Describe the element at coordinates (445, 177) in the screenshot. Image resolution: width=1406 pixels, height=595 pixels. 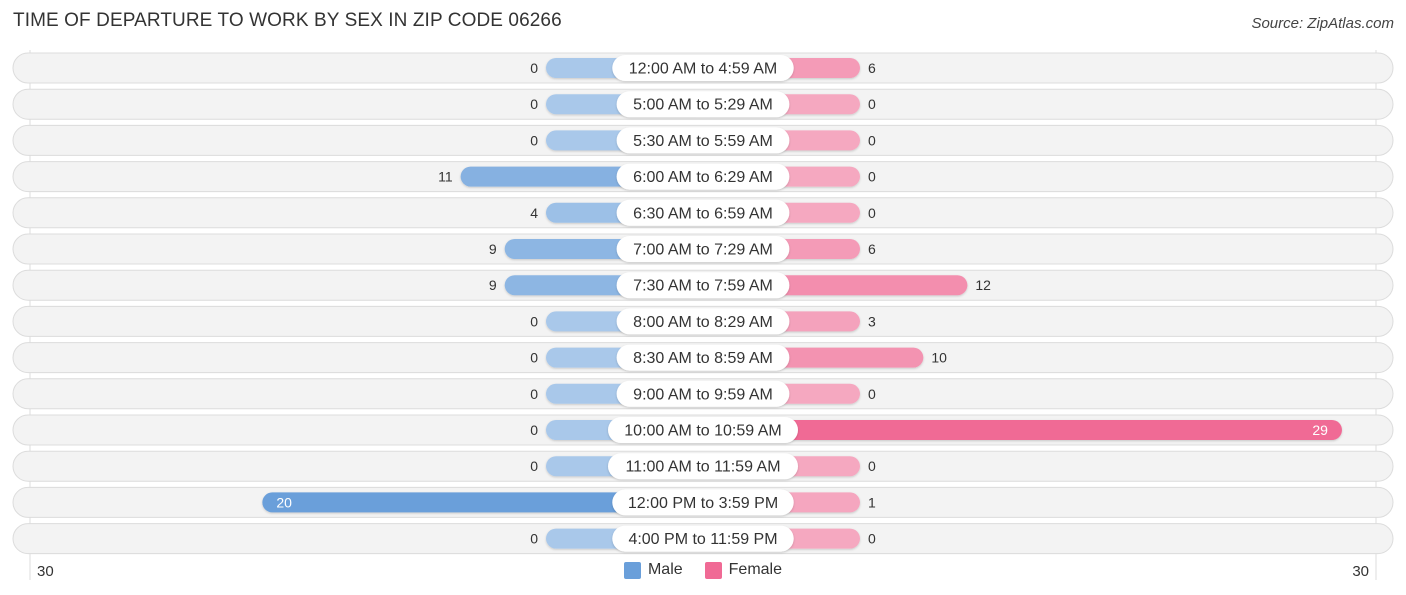
I see `value-label-male: 11` at that location.